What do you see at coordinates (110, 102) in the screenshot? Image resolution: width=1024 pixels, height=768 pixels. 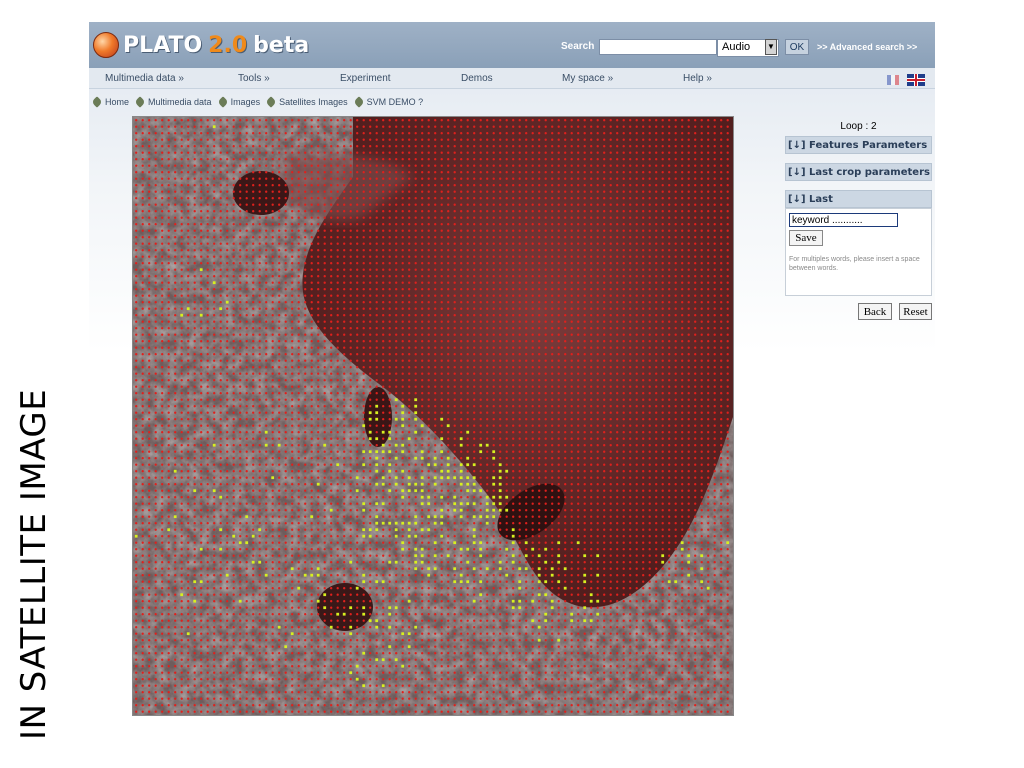 I see `breadcrumb-home: Home` at bounding box center [110, 102].